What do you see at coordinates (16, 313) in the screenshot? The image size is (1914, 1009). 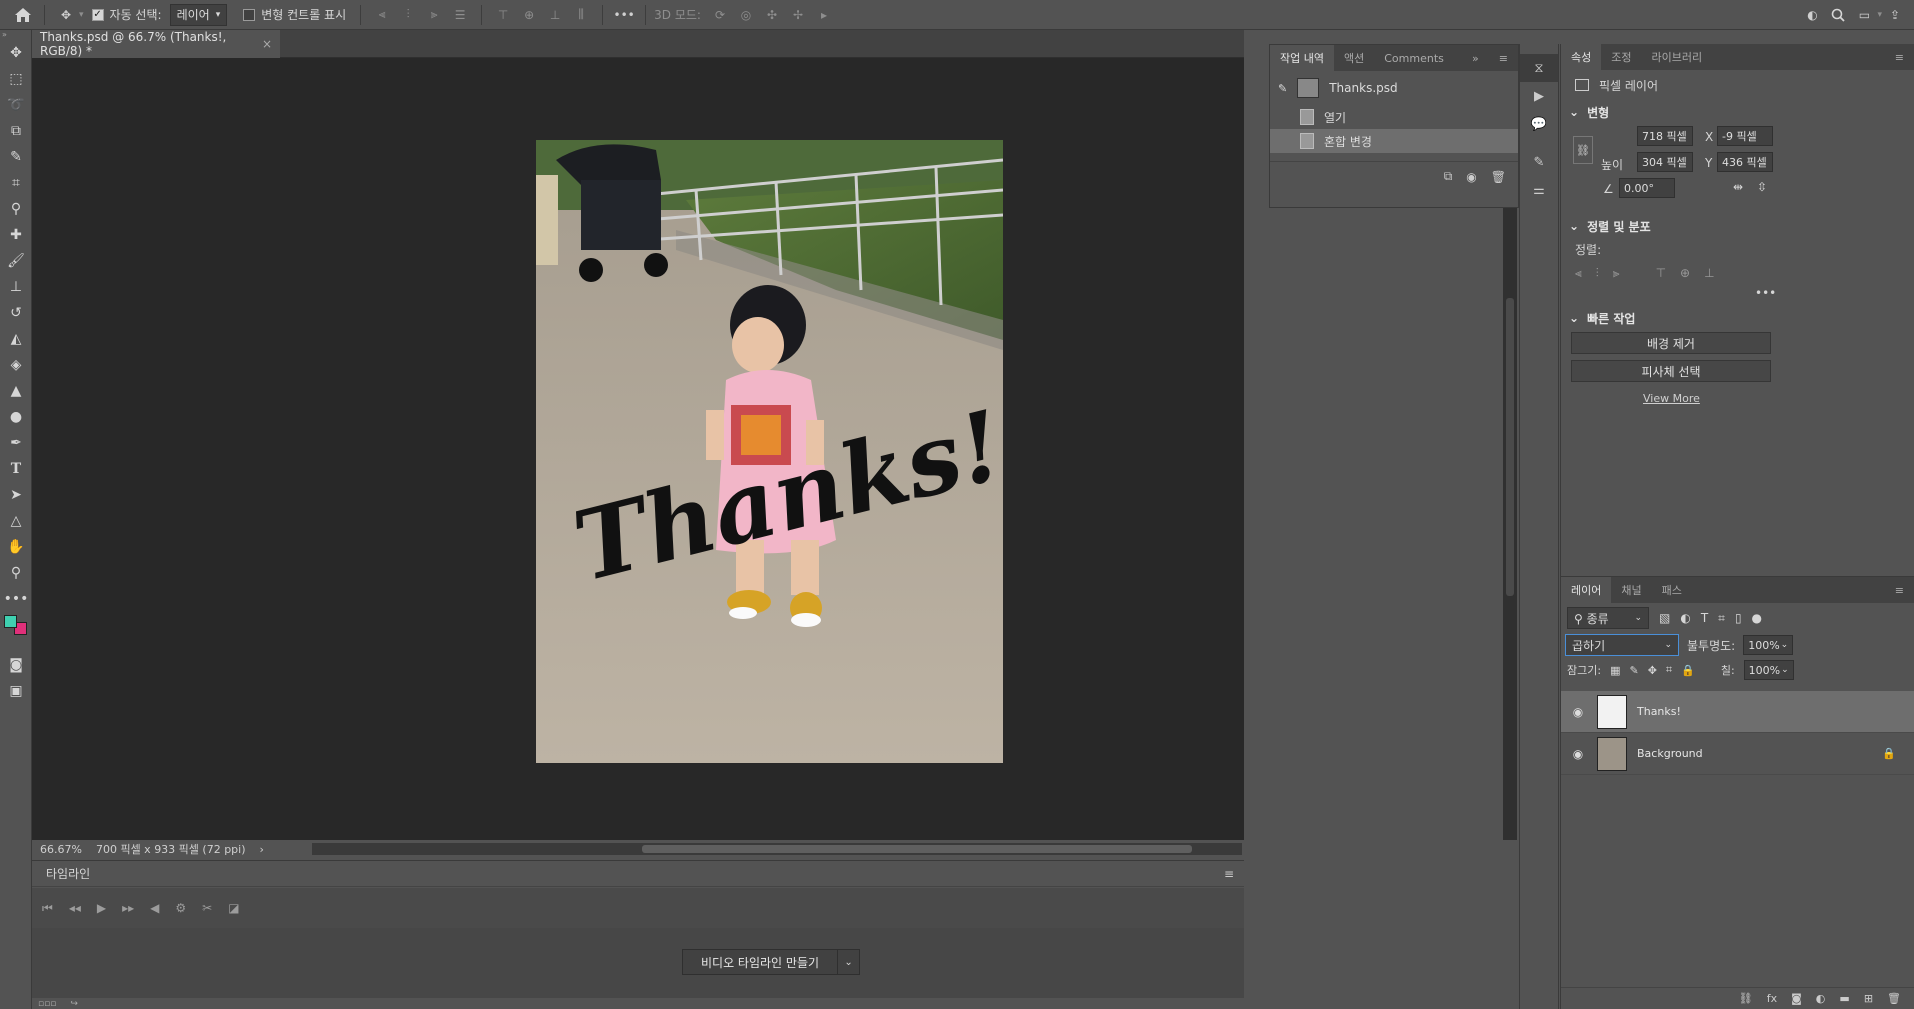 I see `history-brush-icon: ↺` at bounding box center [16, 313].